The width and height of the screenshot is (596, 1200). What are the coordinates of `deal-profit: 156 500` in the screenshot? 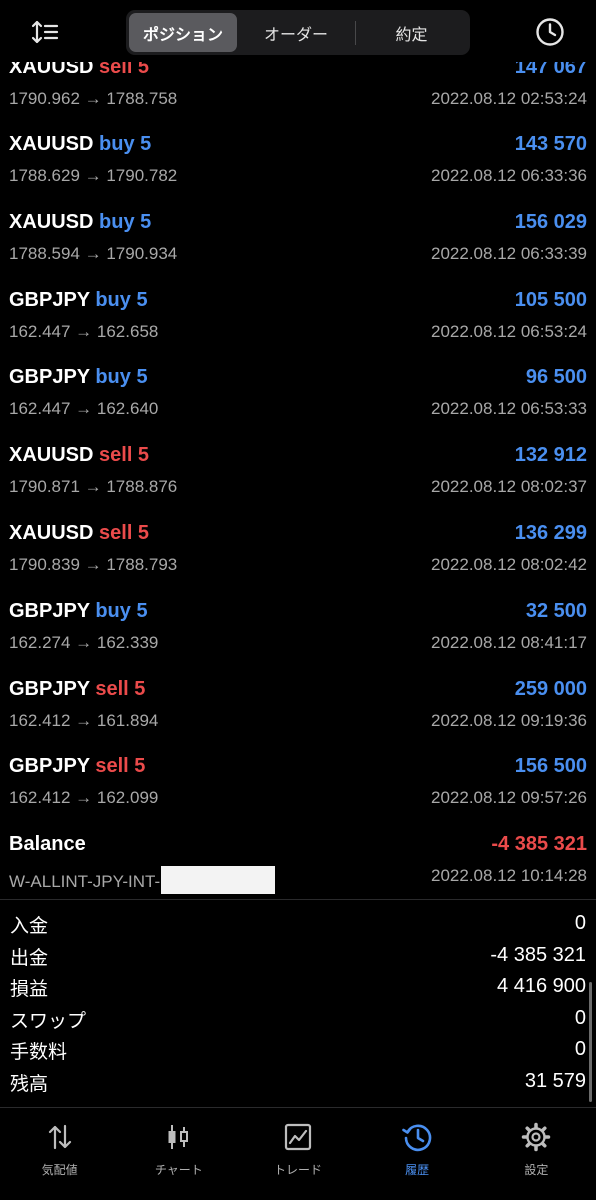 It's located at (550, 766).